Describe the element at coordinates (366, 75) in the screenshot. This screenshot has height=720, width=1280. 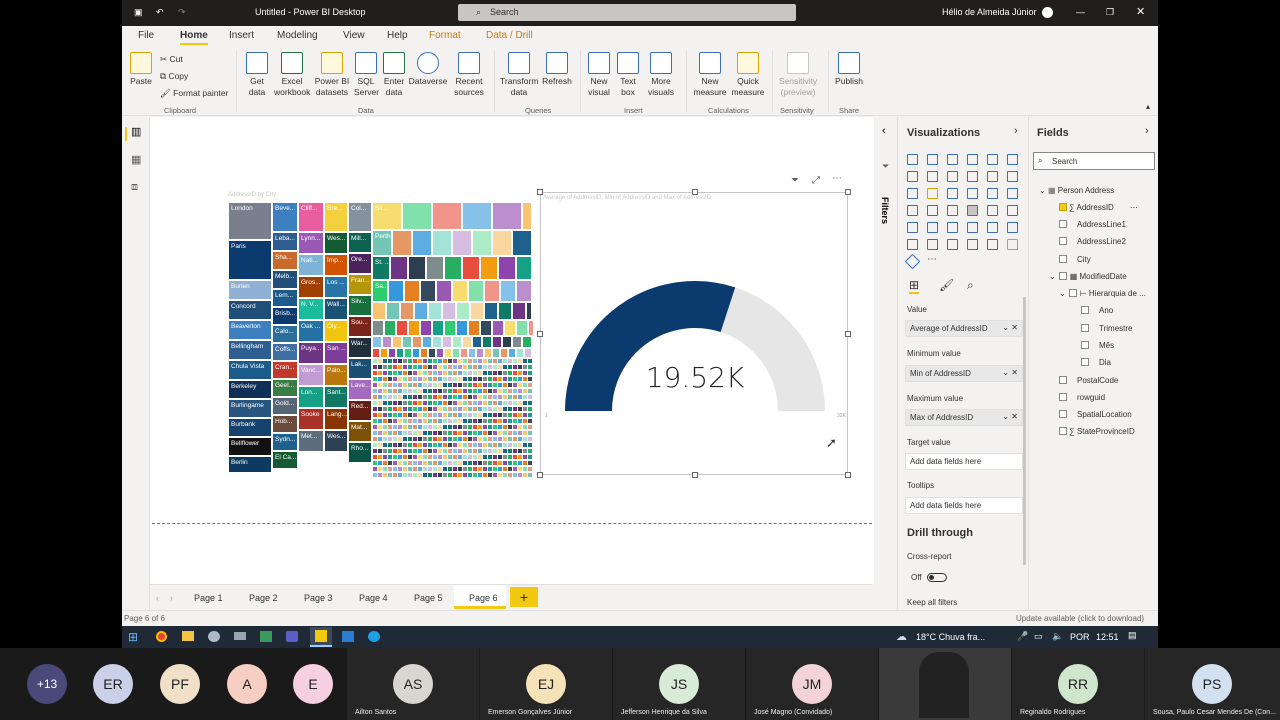
I see `sql-button: SQL Server` at that location.